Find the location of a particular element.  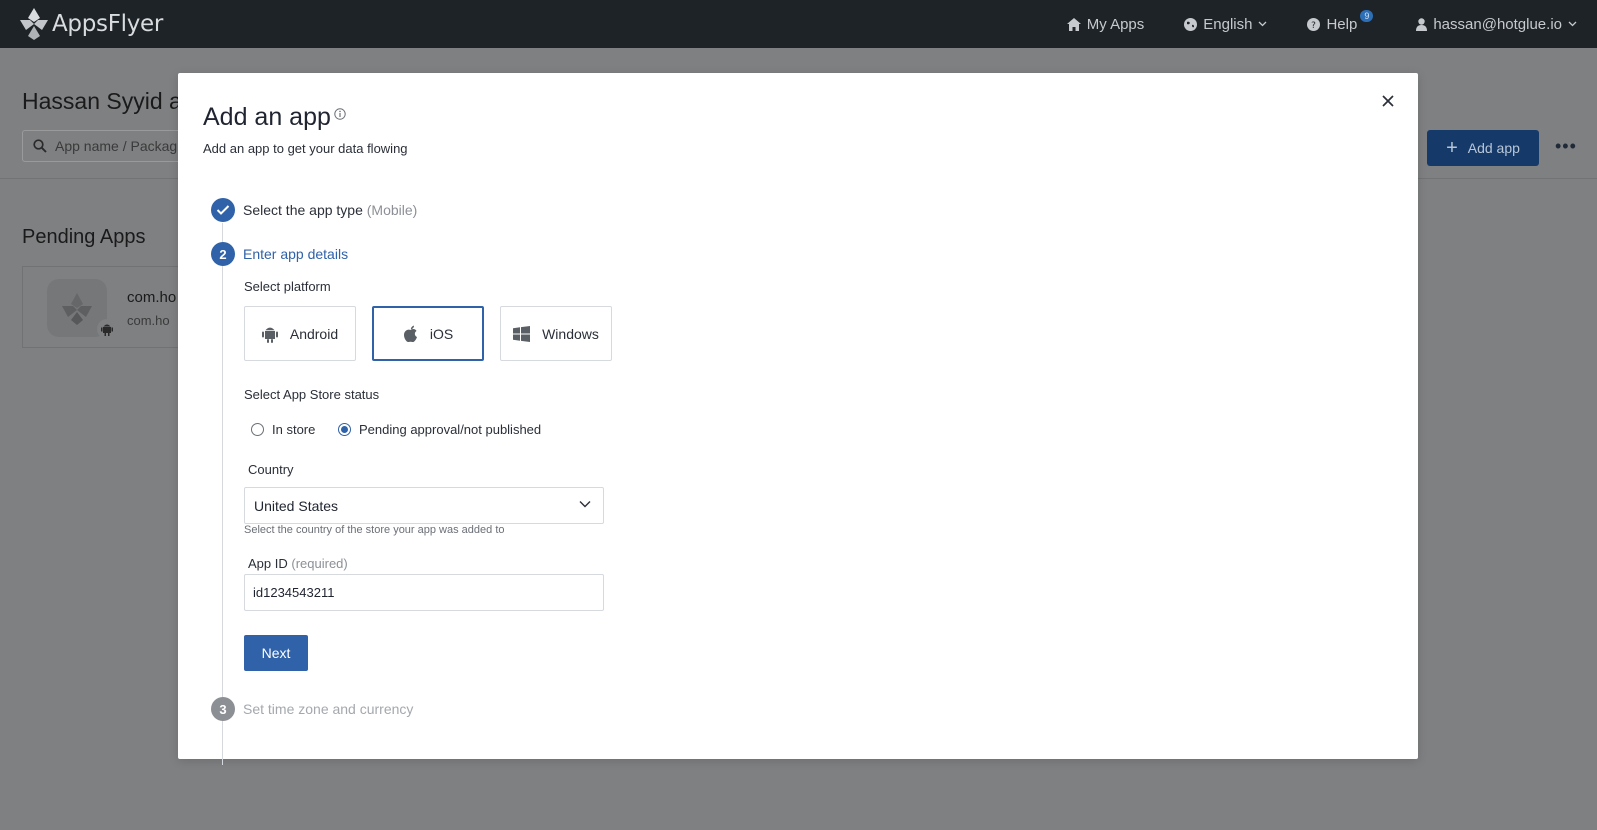

appsflyer-logo: AppsFlyer is located at coordinates (90, 24).